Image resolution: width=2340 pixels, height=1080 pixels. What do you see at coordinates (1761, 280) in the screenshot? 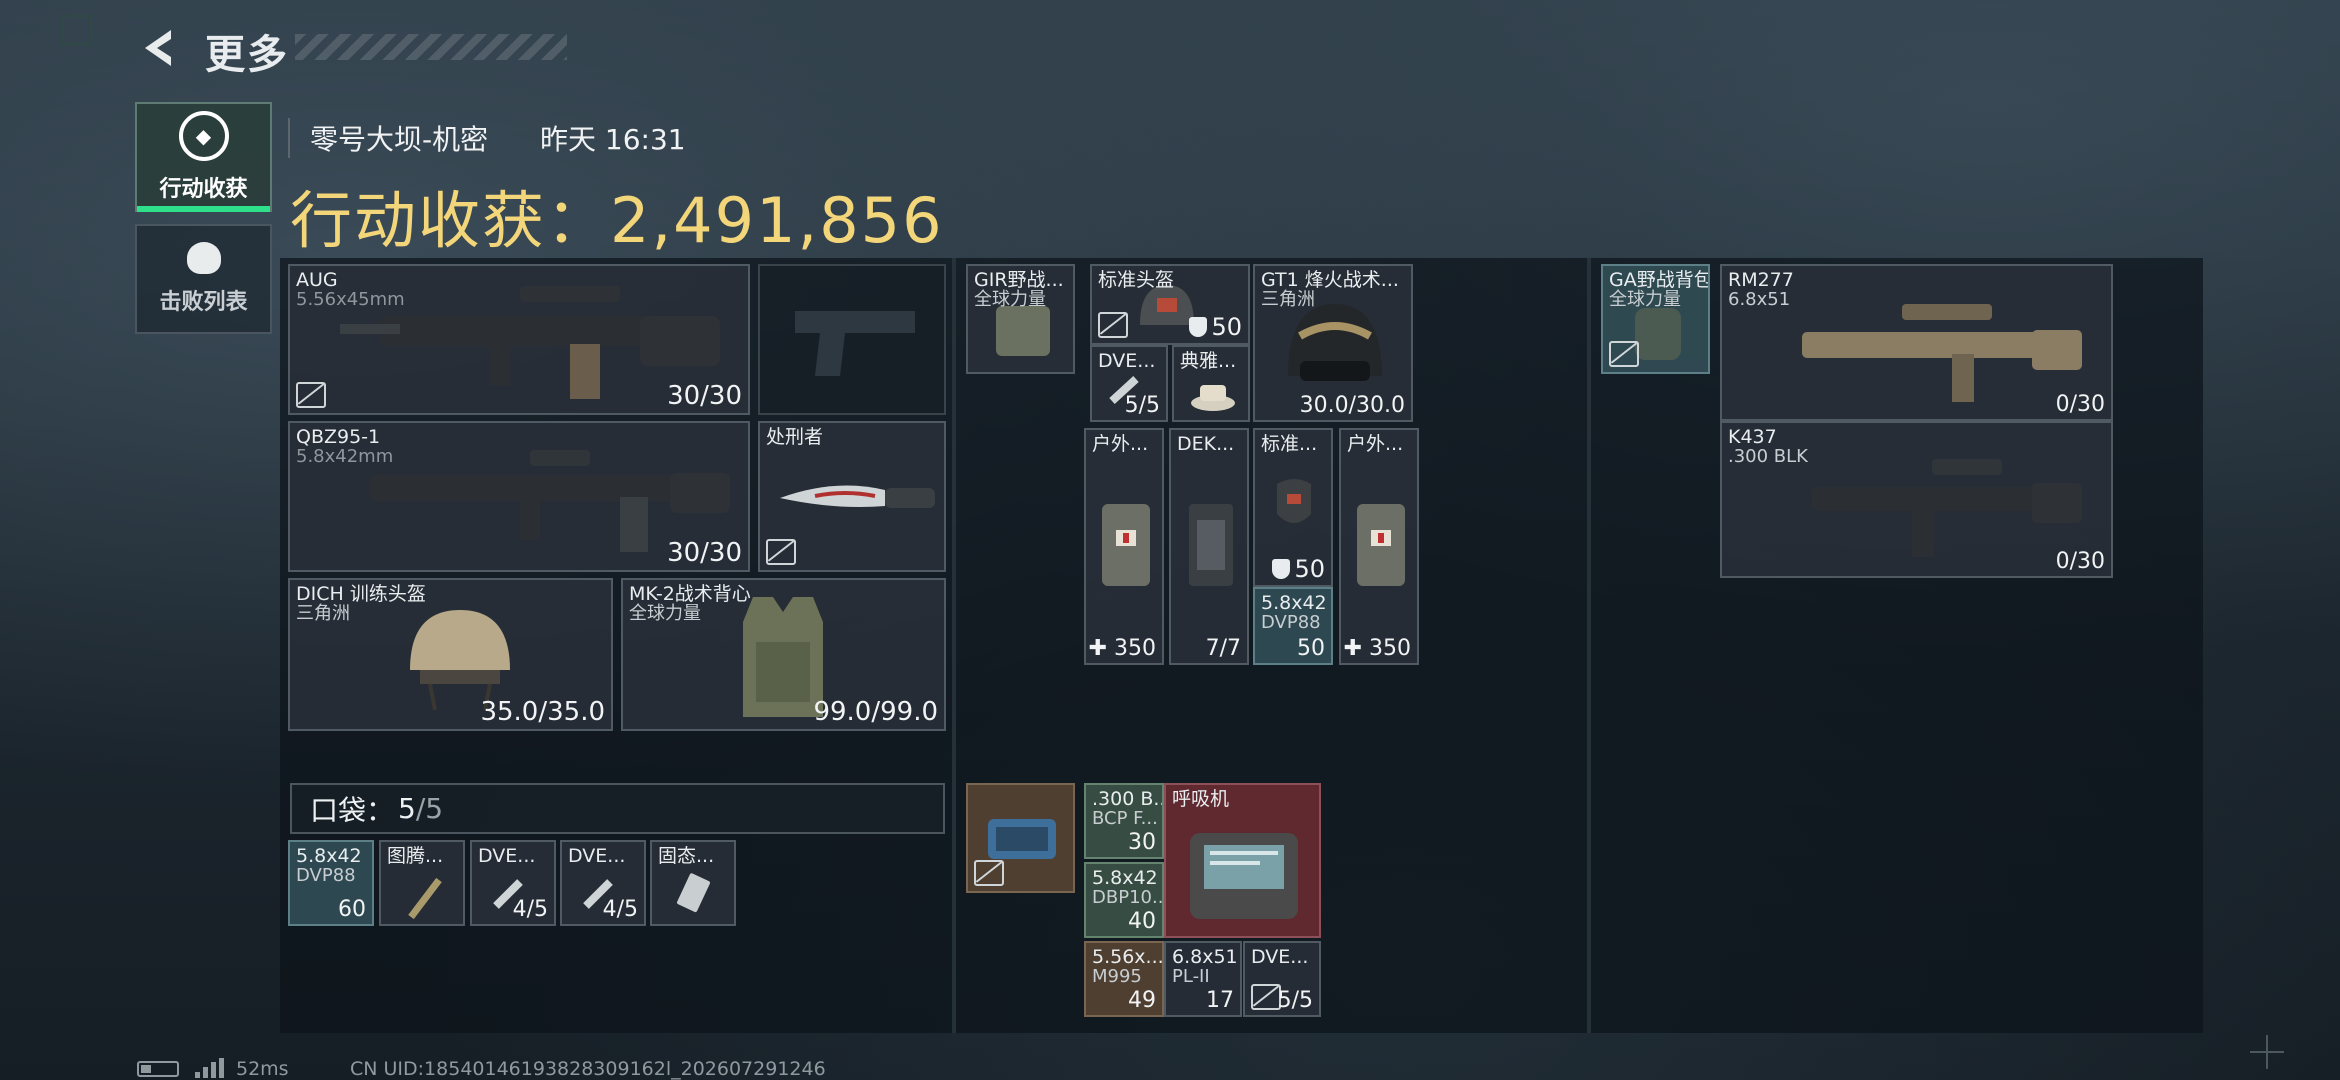
I see `weapon-name: RM277` at bounding box center [1761, 280].